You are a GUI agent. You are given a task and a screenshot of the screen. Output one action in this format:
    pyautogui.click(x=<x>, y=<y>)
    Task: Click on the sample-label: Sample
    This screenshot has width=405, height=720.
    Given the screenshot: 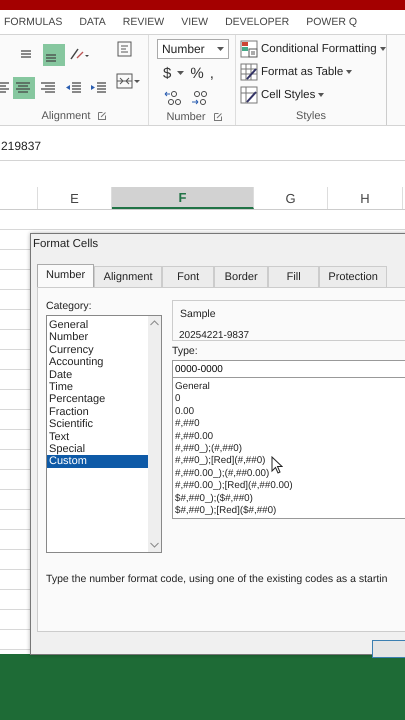 What is the action you would take?
    pyautogui.click(x=198, y=314)
    